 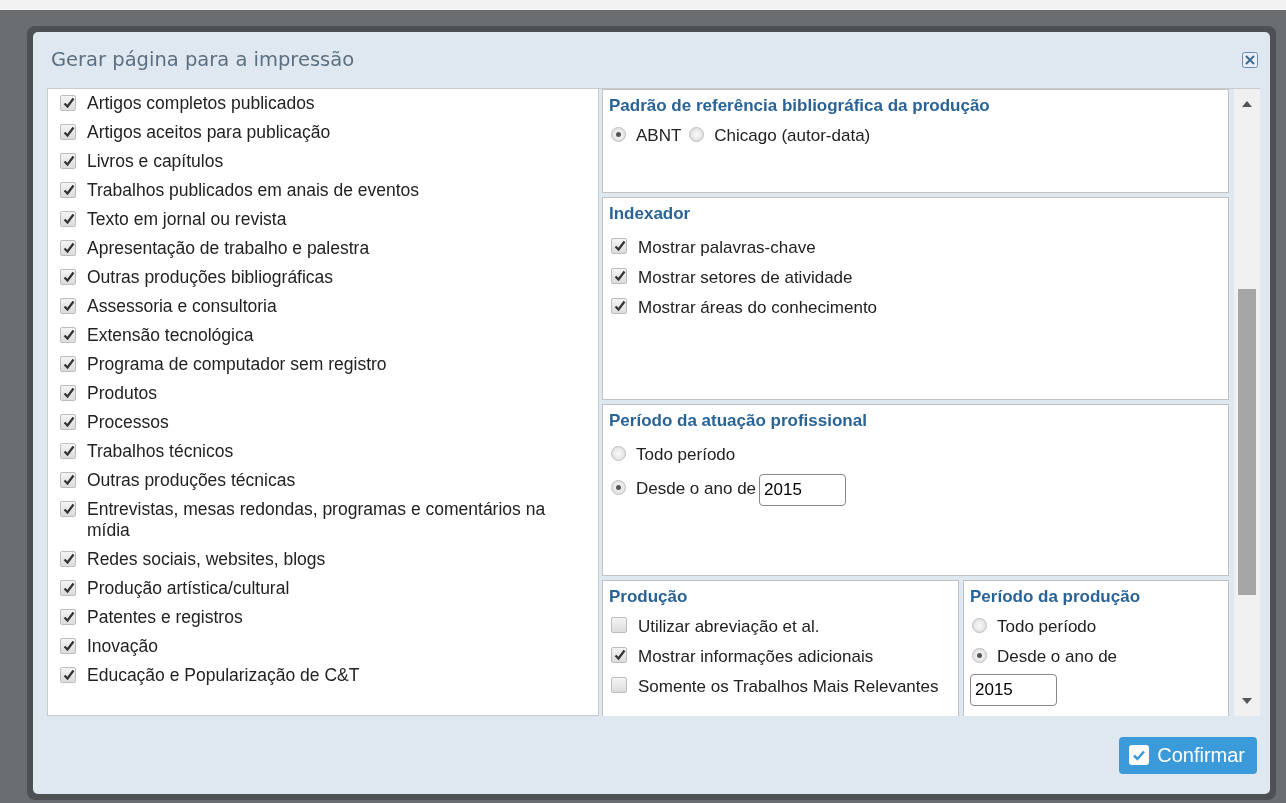 I want to click on option-label: Trabalhos técnicos, so click(x=160, y=451).